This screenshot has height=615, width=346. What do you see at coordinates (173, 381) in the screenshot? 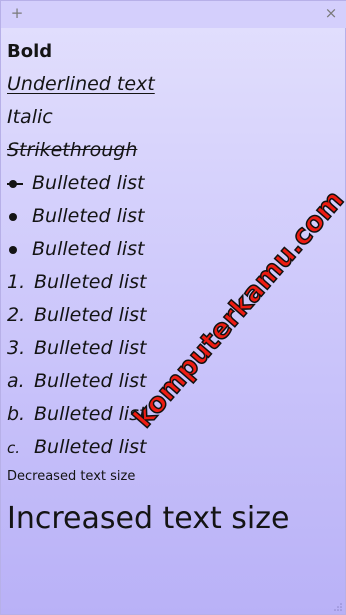
I see `lettered-list-item: a. Bulleted list` at bounding box center [173, 381].